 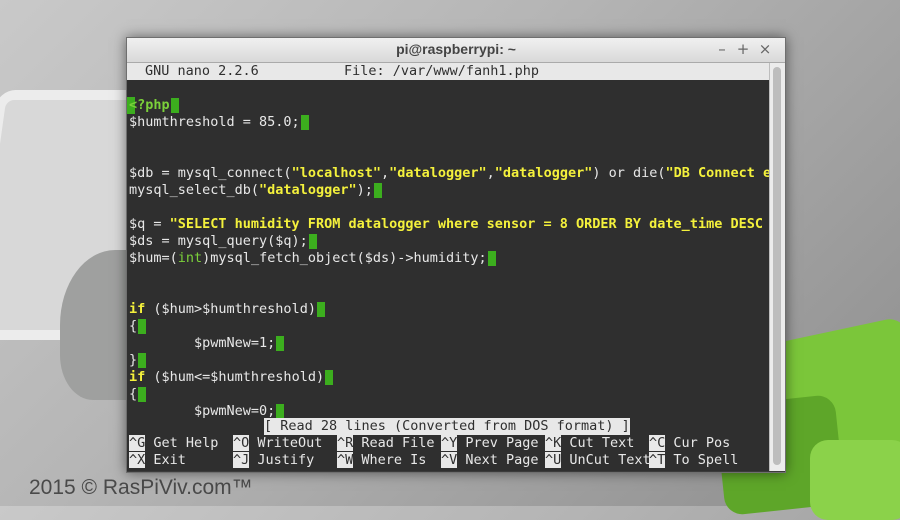 What do you see at coordinates (490, 460) in the screenshot?
I see `shortcut-next-page: ^V Next Page` at bounding box center [490, 460].